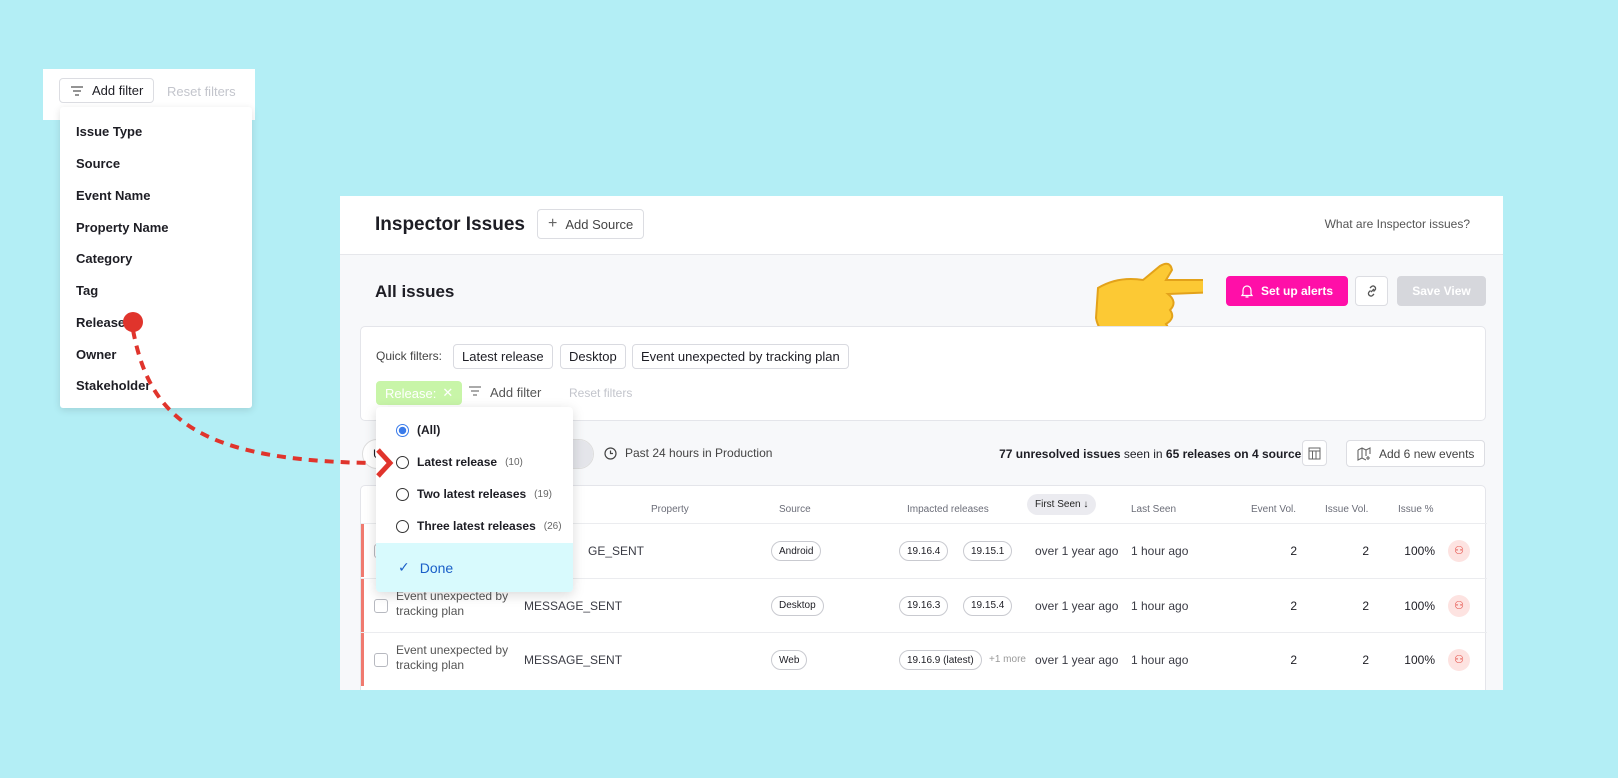 The image size is (1618, 778). I want to click on column-last-seen: Last Seen, so click(1153, 509).